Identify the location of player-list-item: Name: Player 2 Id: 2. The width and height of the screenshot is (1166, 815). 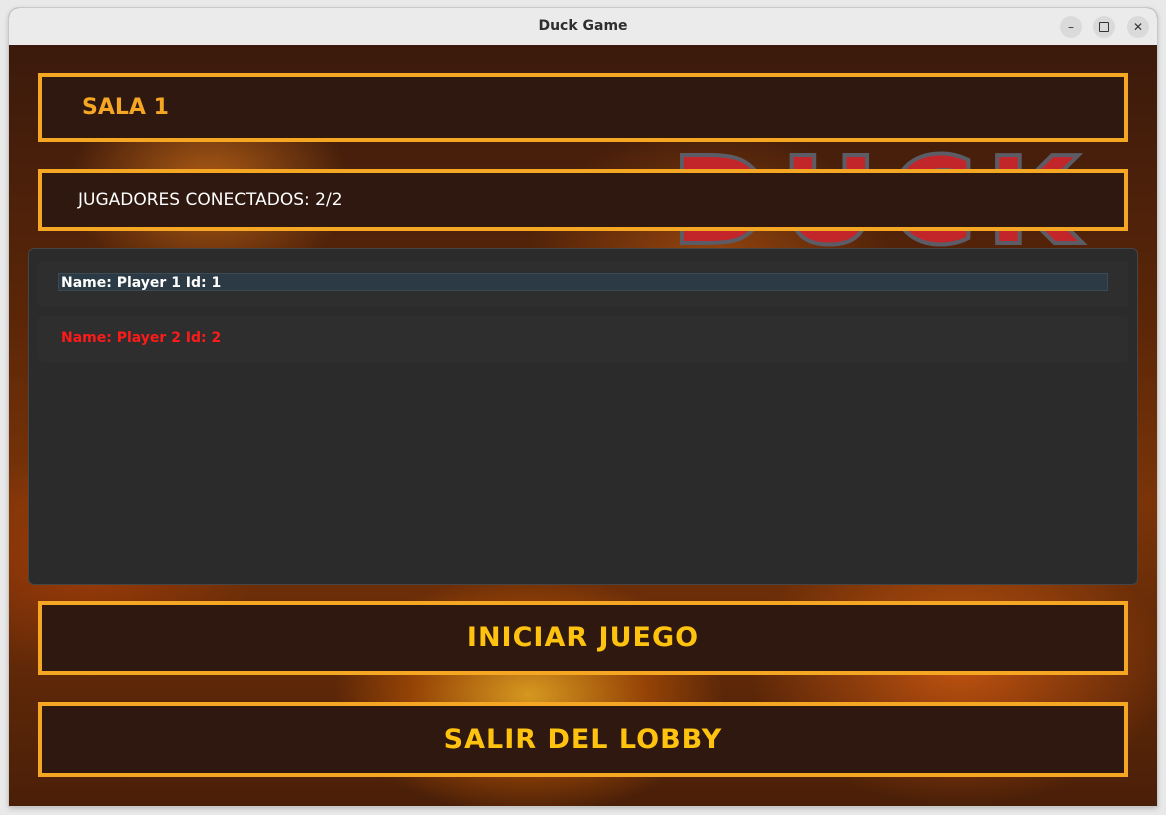
(583, 339).